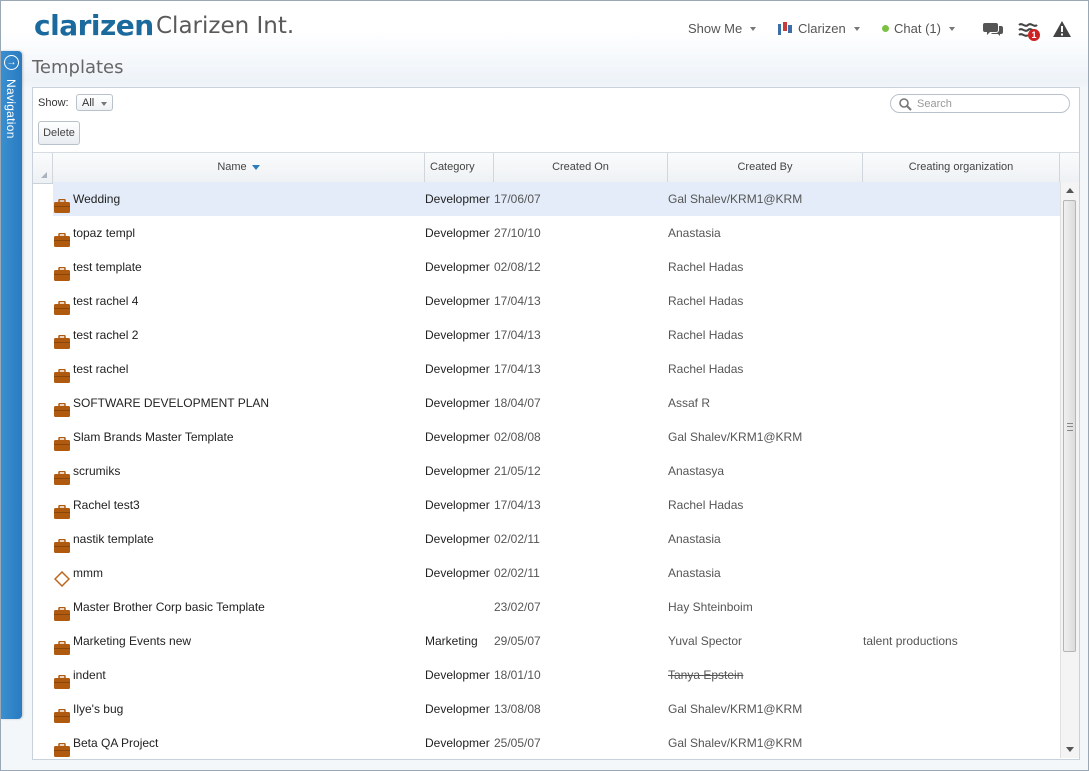 The width and height of the screenshot is (1089, 771). I want to click on cell-created-on: 17/04/13, so click(517, 505).